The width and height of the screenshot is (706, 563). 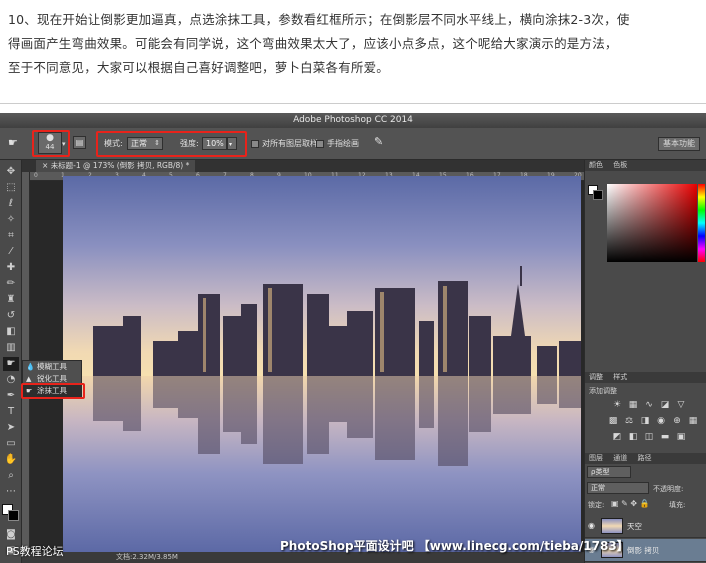 I want to click on quick-mask-icon: ◙, so click(x=11, y=535).